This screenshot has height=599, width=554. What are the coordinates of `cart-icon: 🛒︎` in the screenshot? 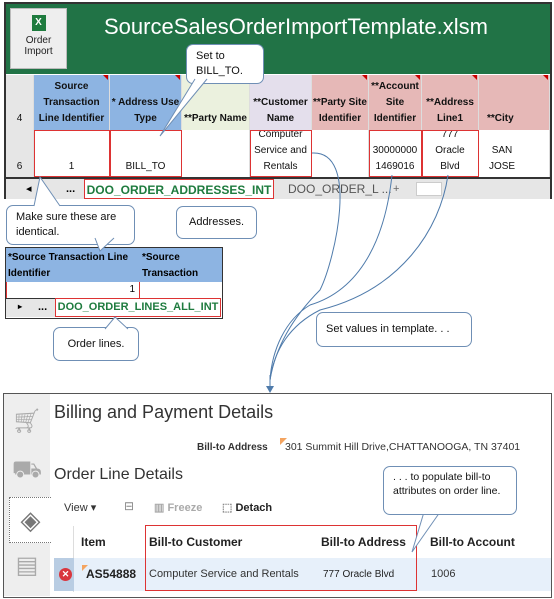 It's located at (27, 422).